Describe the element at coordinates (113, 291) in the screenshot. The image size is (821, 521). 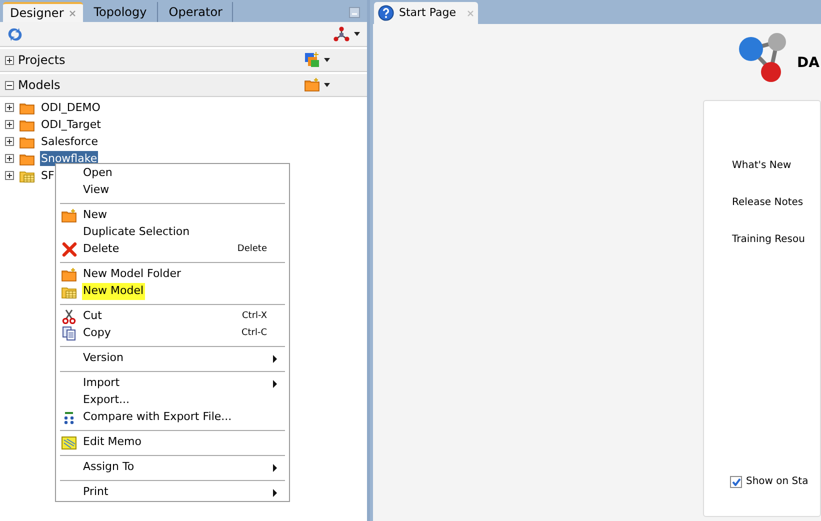
I see `menu-item-label: New Model` at that location.